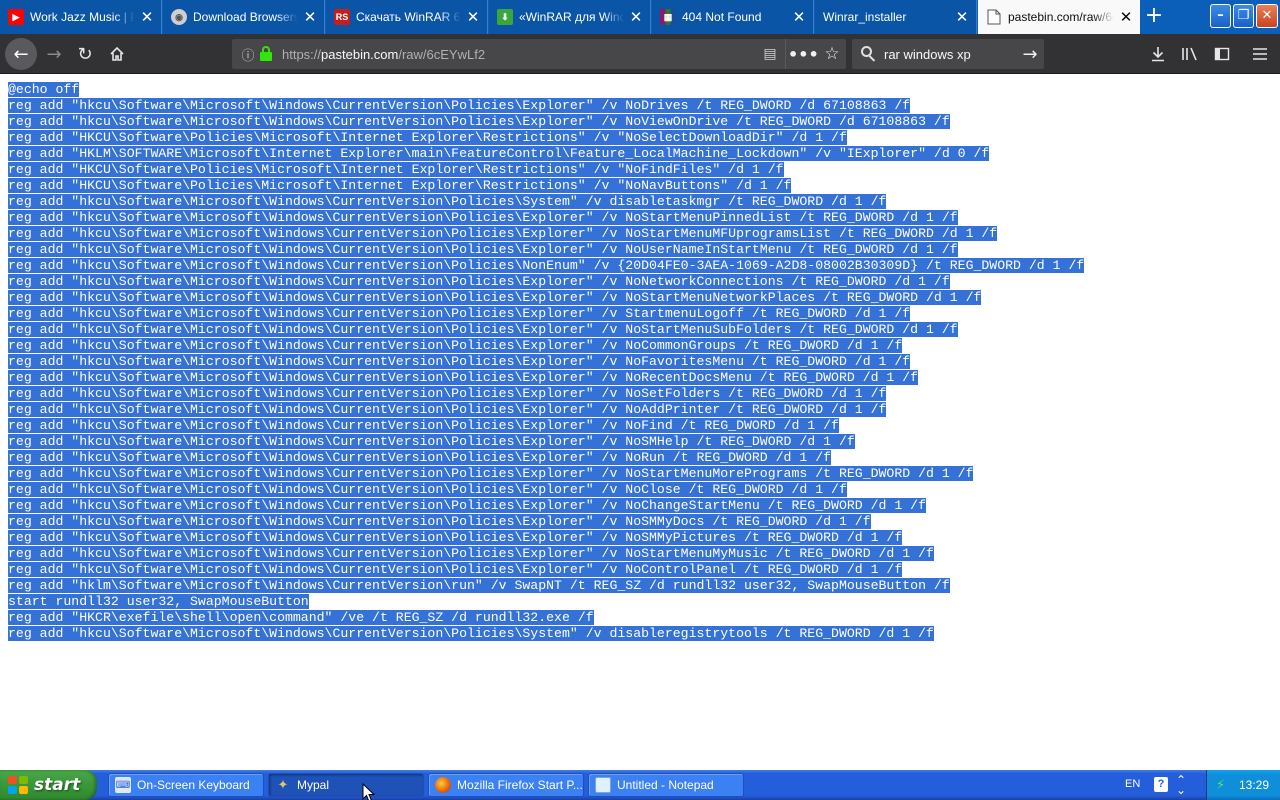  What do you see at coordinates (1154, 17) in the screenshot?
I see `new-tab-button: +` at bounding box center [1154, 17].